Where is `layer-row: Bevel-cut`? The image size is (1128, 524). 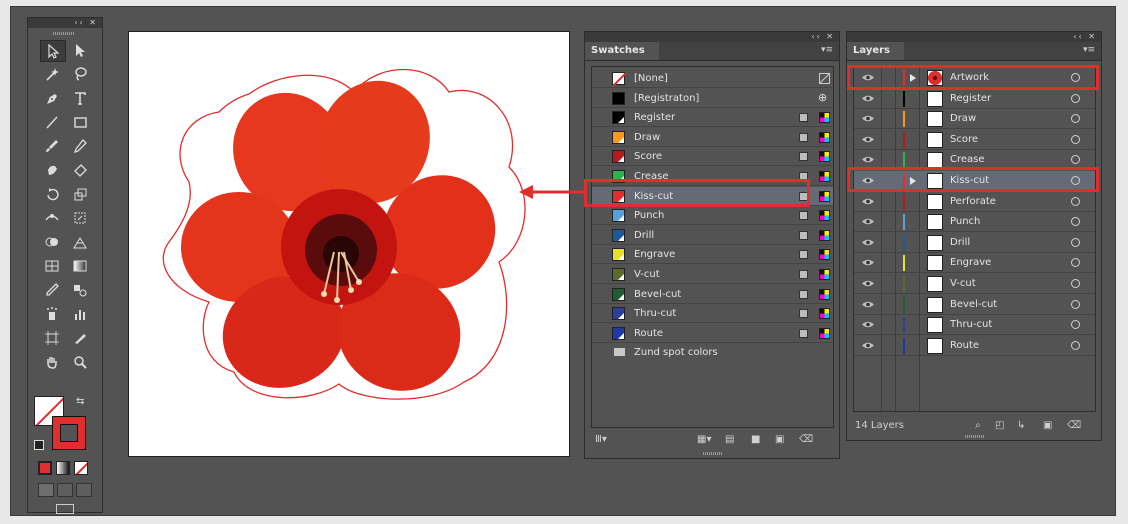
layer-row: Bevel-cut is located at coordinates (974, 305).